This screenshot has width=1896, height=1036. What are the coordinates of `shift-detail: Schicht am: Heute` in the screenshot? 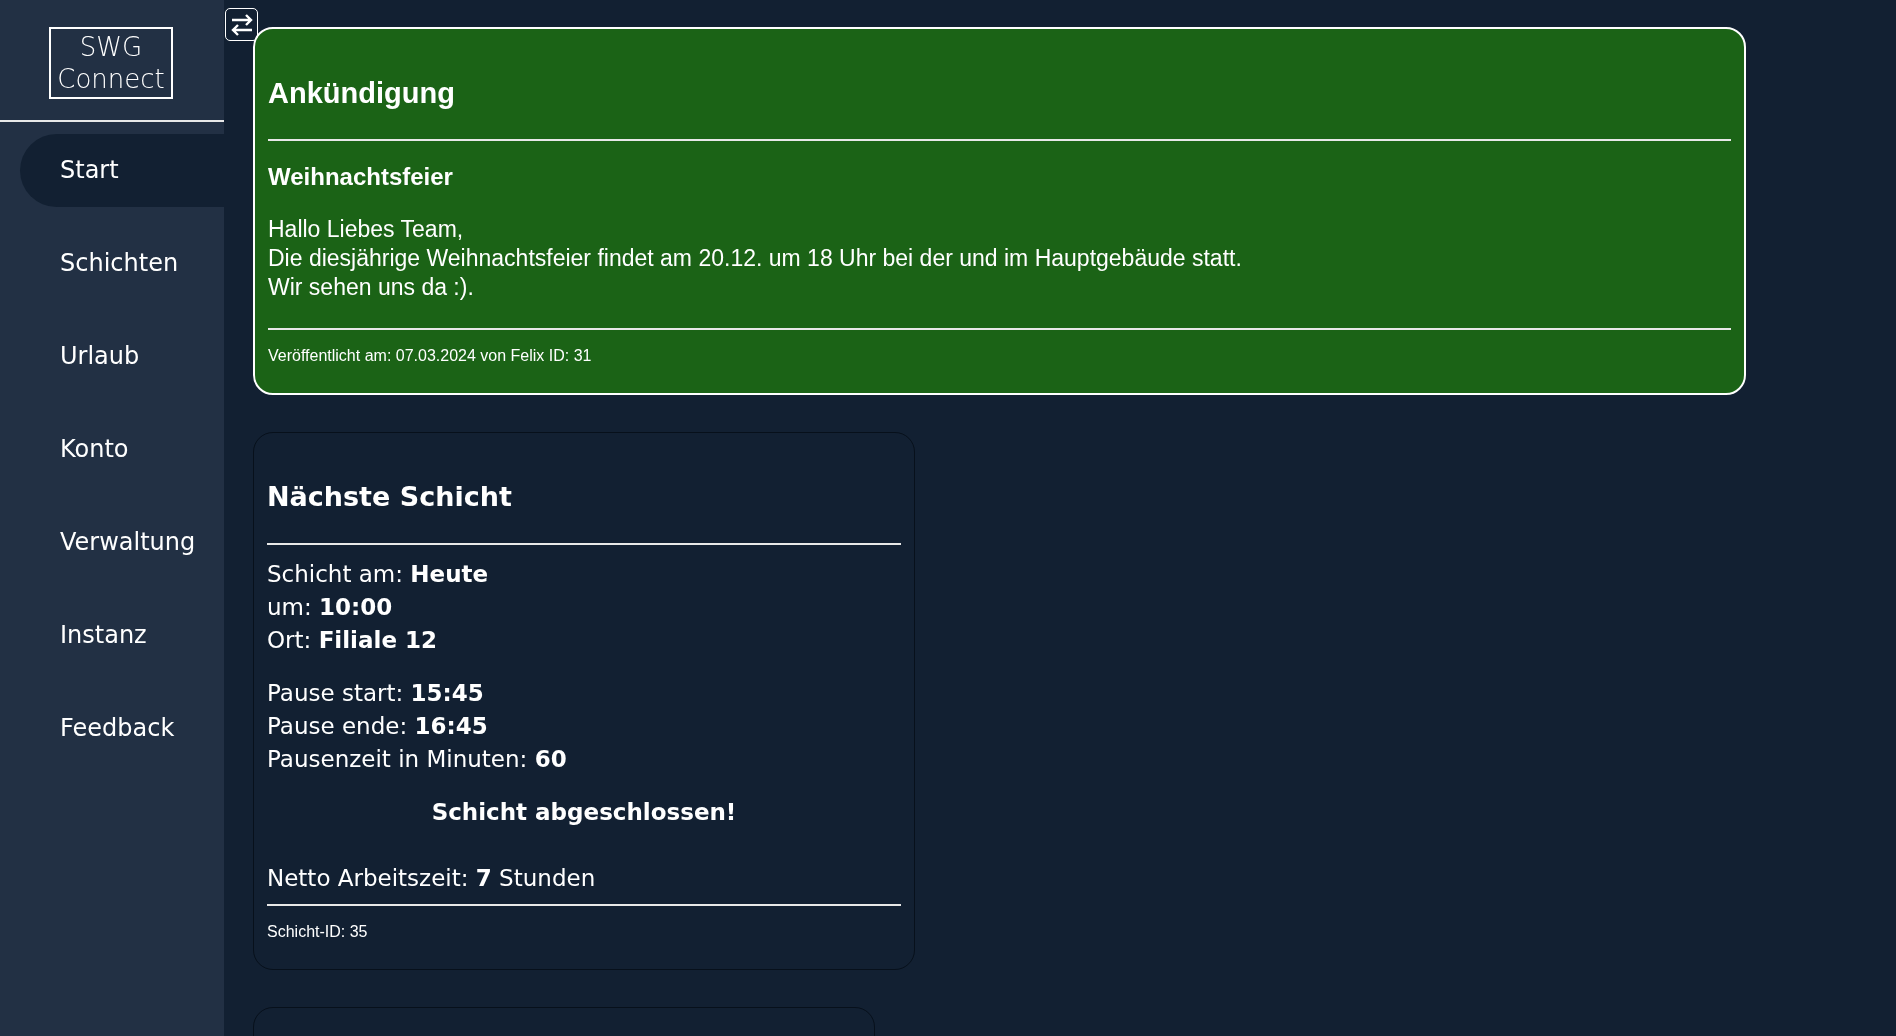 It's located at (378, 574).